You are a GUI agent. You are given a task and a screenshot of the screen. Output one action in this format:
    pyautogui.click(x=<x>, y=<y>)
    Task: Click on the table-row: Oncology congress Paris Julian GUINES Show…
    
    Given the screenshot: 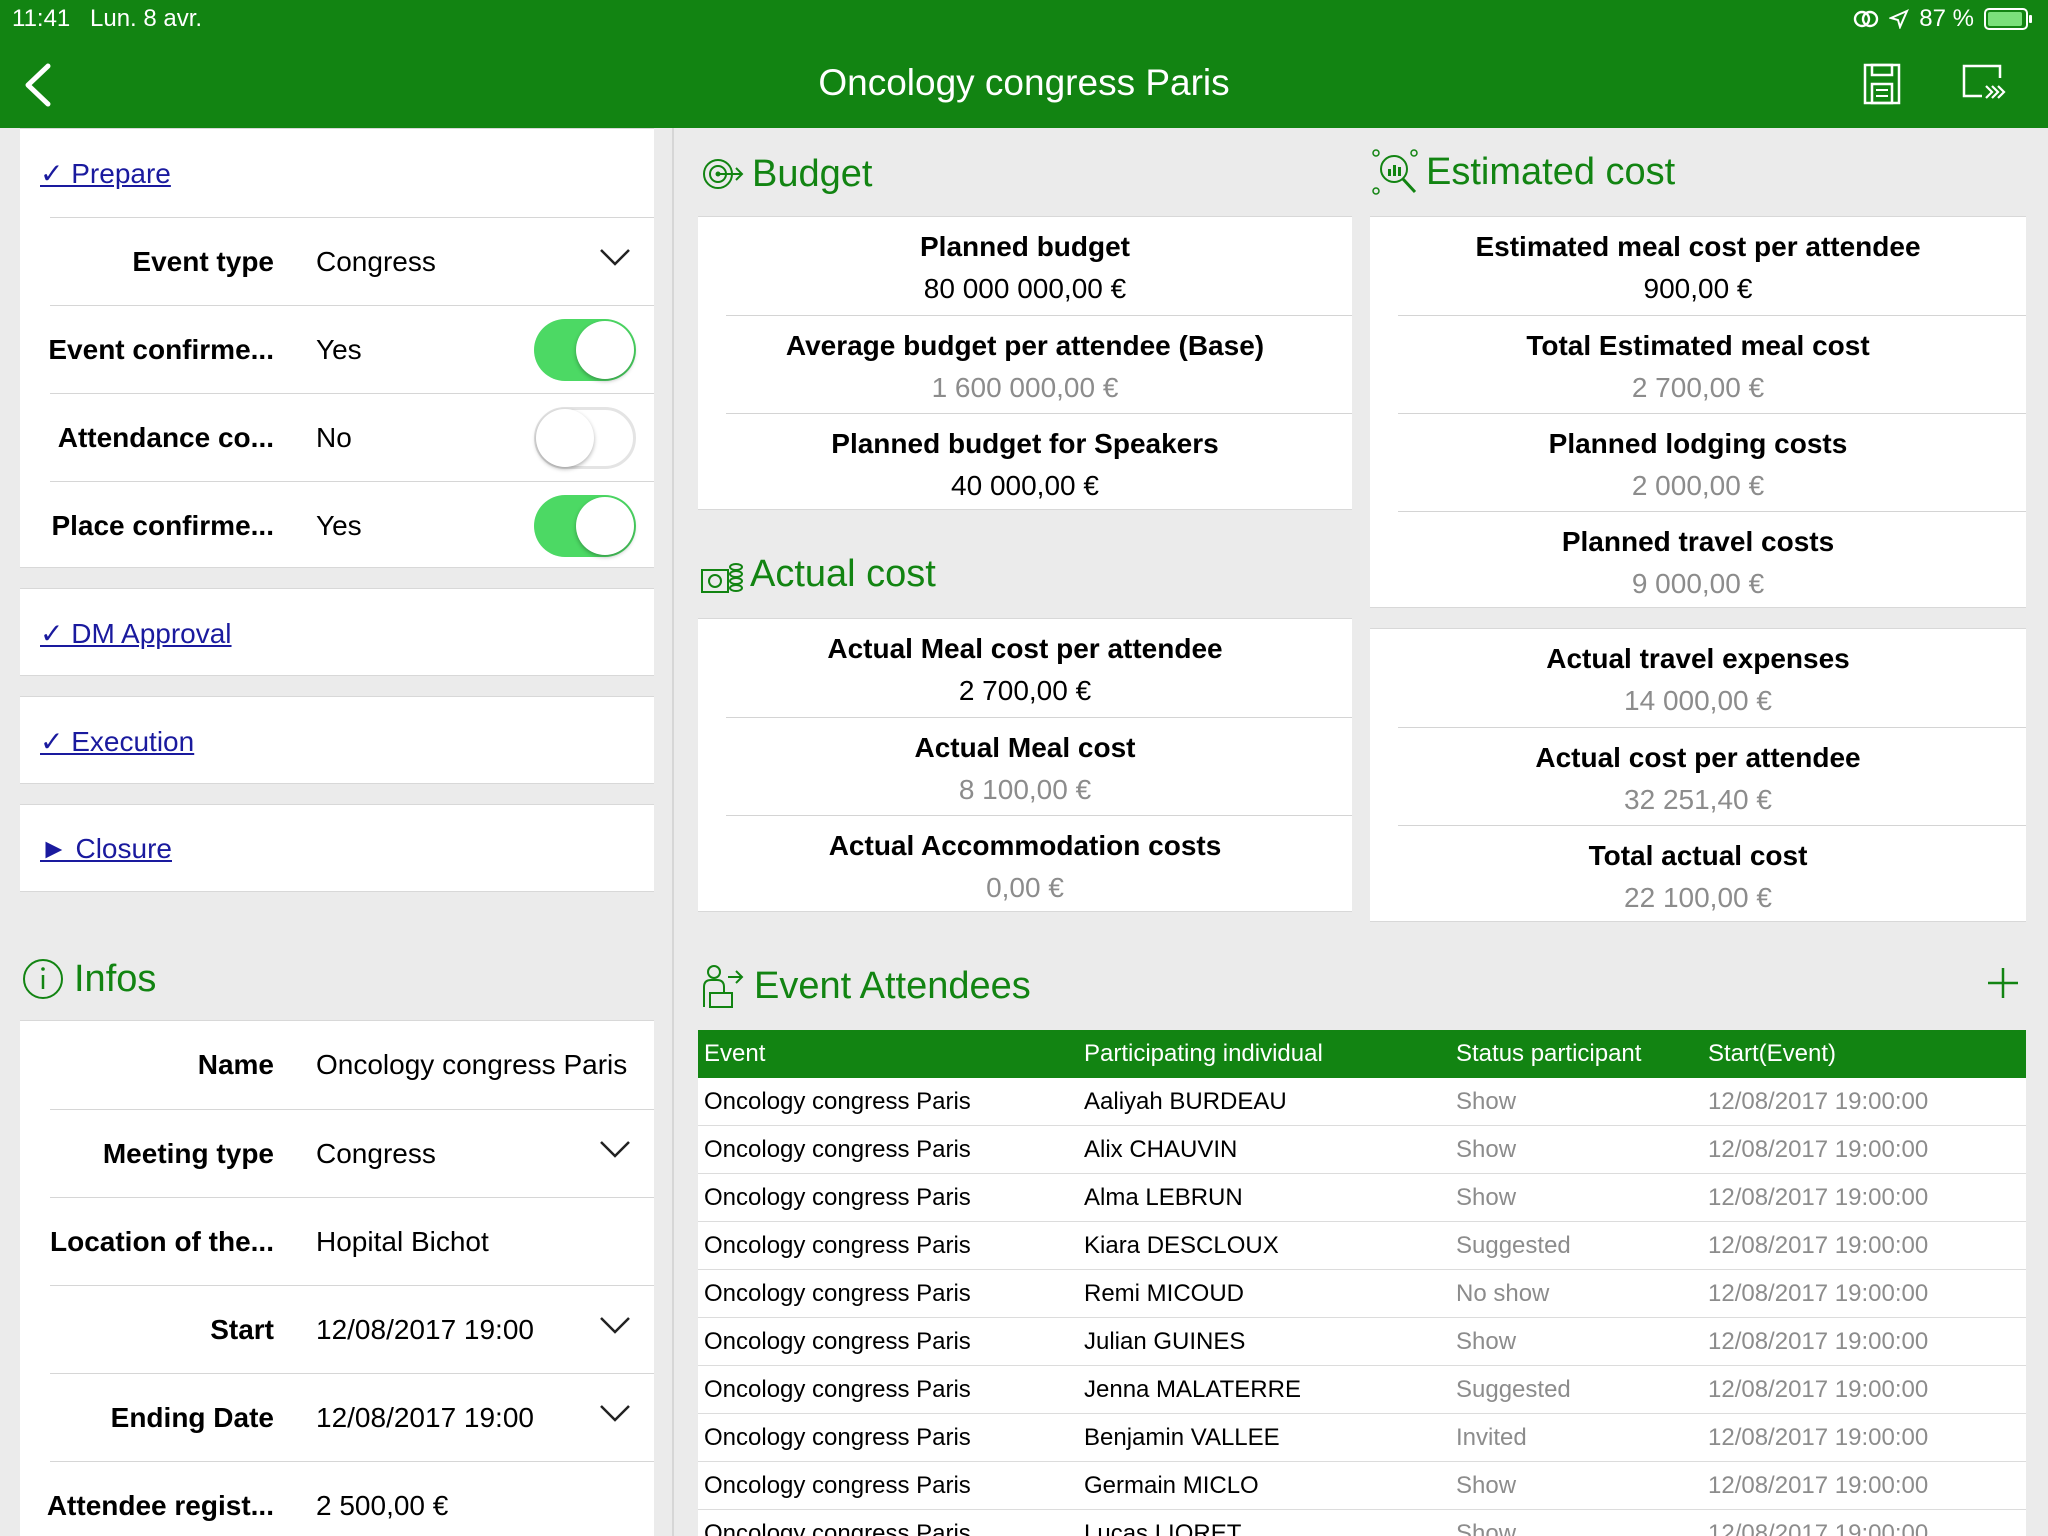 What is the action you would take?
    pyautogui.click(x=1362, y=1342)
    